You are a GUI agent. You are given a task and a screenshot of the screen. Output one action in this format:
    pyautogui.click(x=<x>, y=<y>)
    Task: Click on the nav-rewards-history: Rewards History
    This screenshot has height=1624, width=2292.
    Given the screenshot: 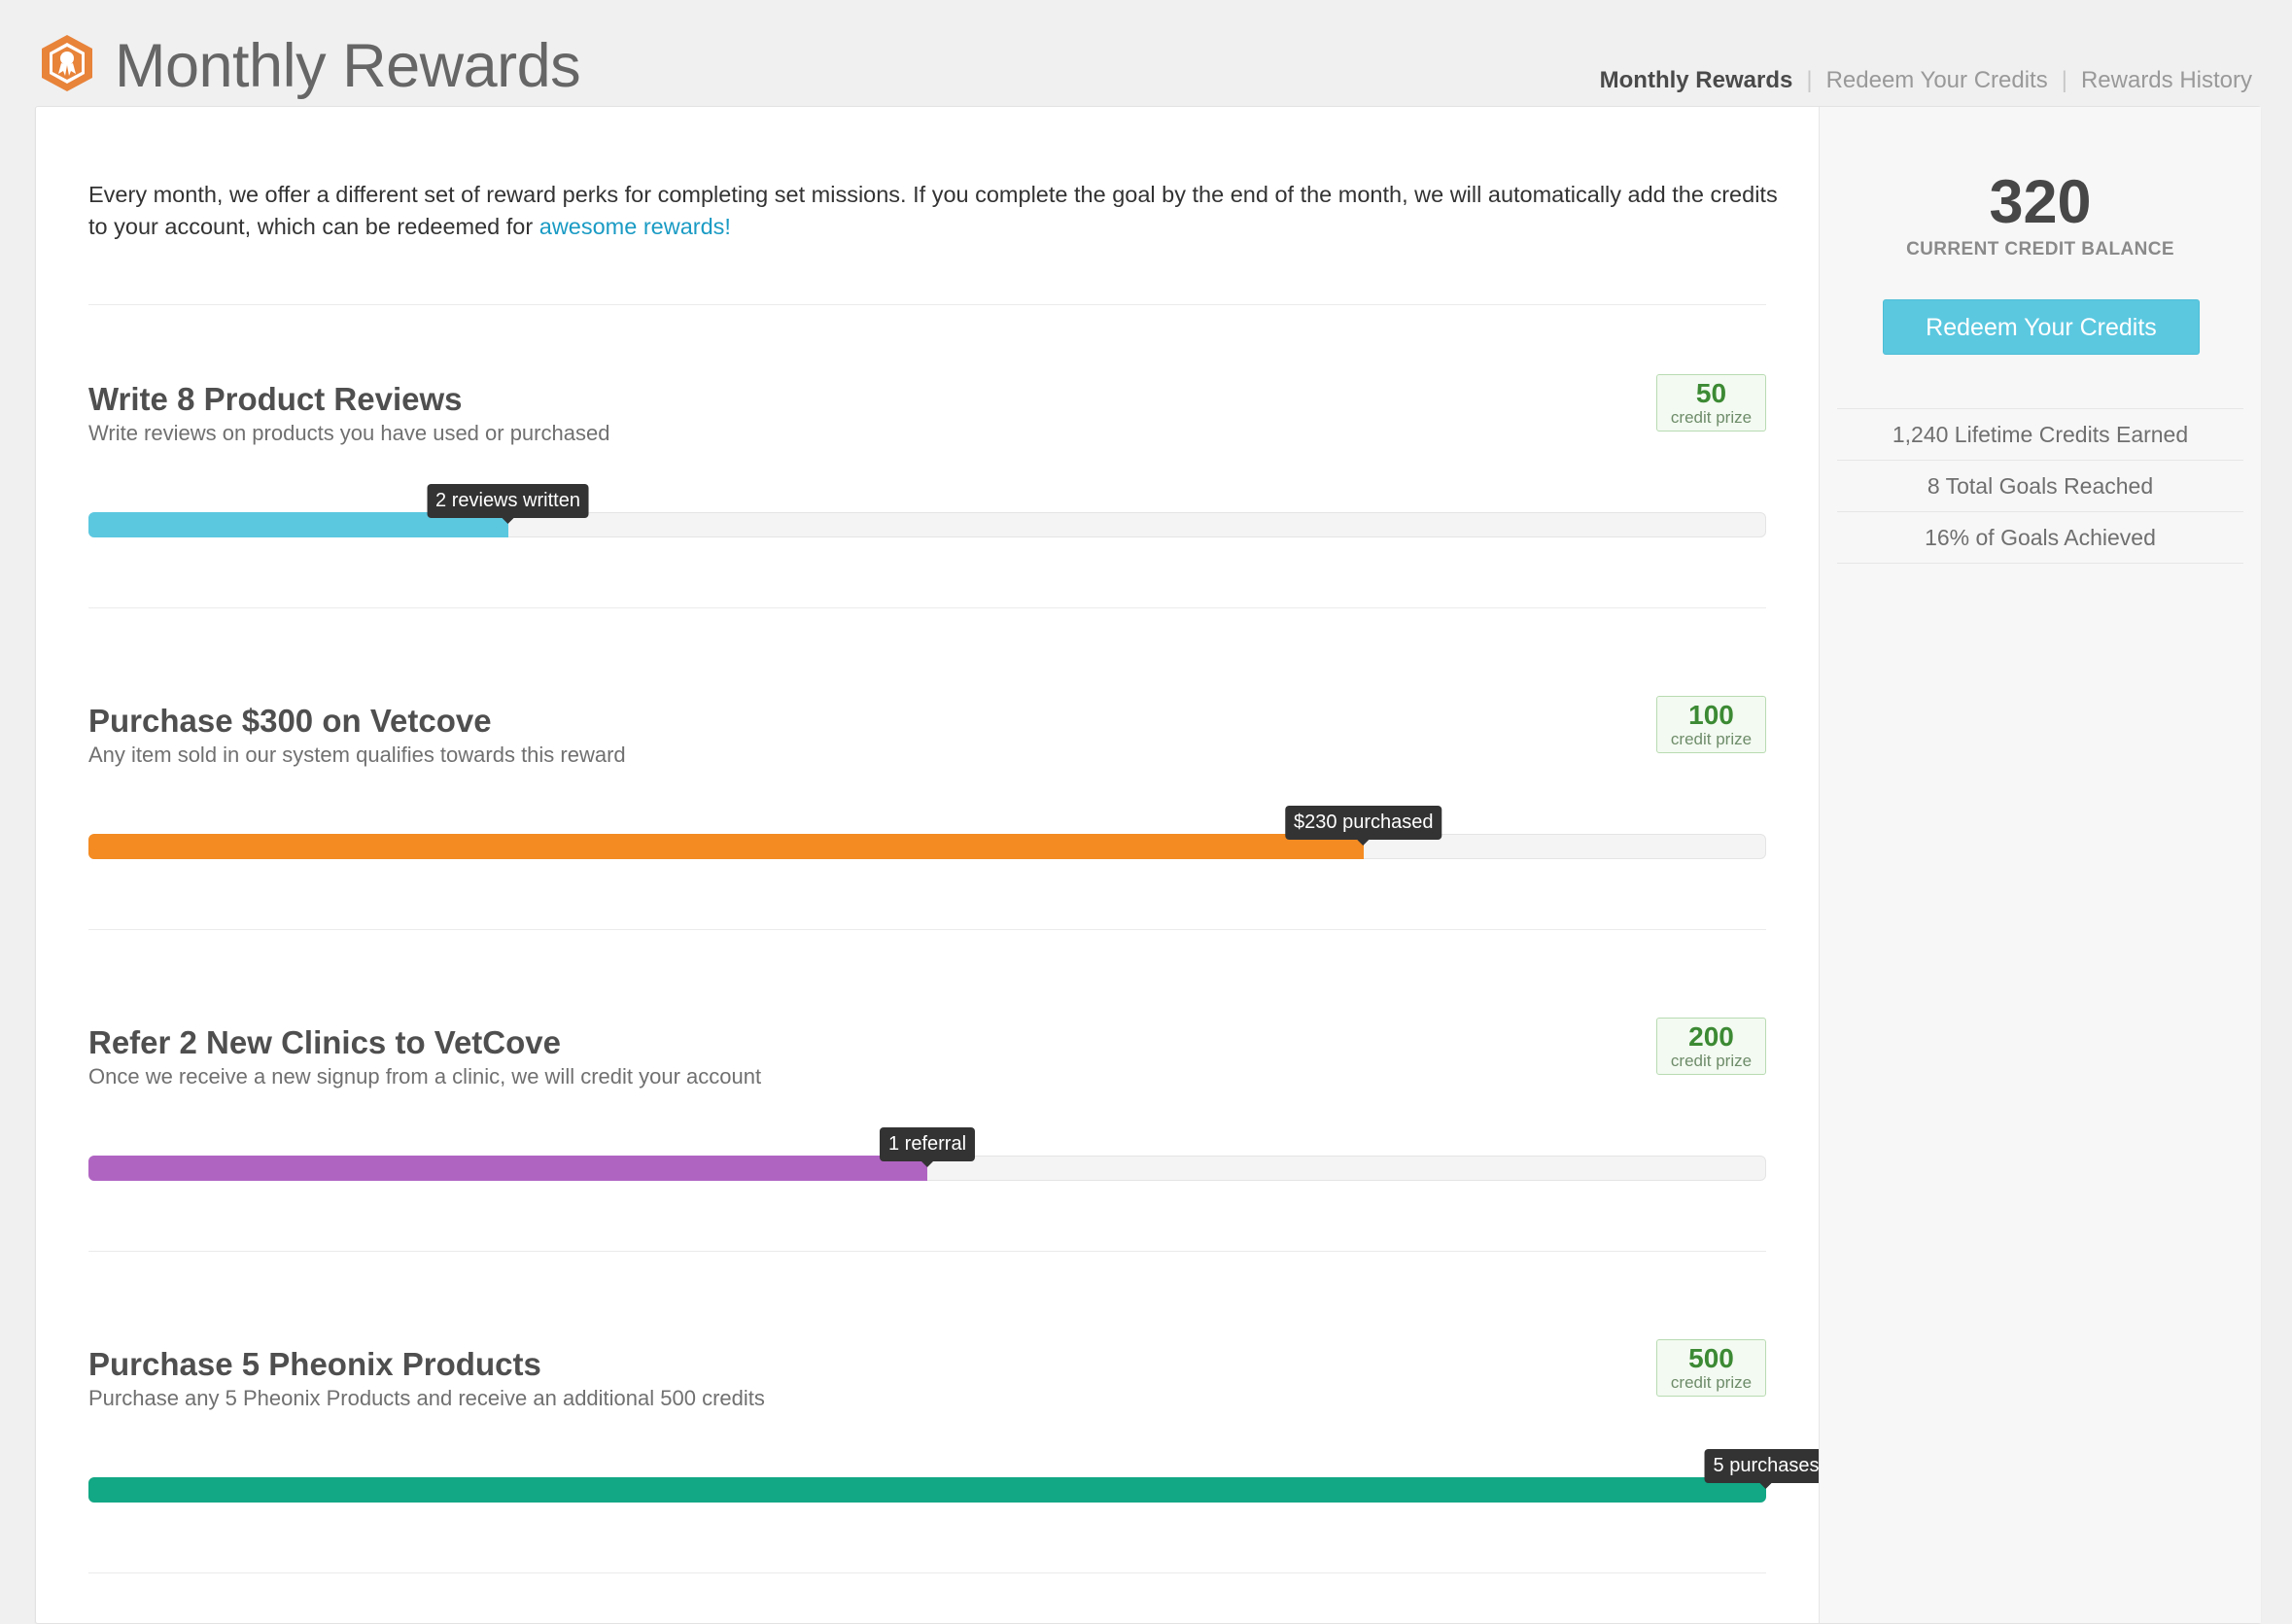 What is the action you would take?
    pyautogui.click(x=2167, y=80)
    